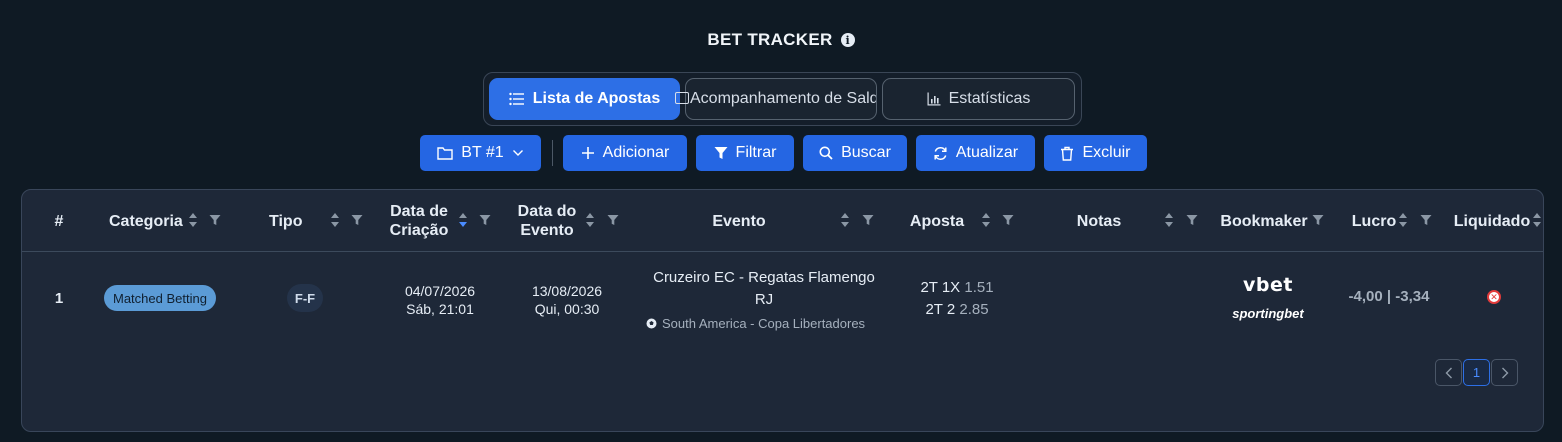 The height and width of the screenshot is (442, 1562). What do you see at coordinates (1106, 152) in the screenshot?
I see `delete-label: Excluir` at bounding box center [1106, 152].